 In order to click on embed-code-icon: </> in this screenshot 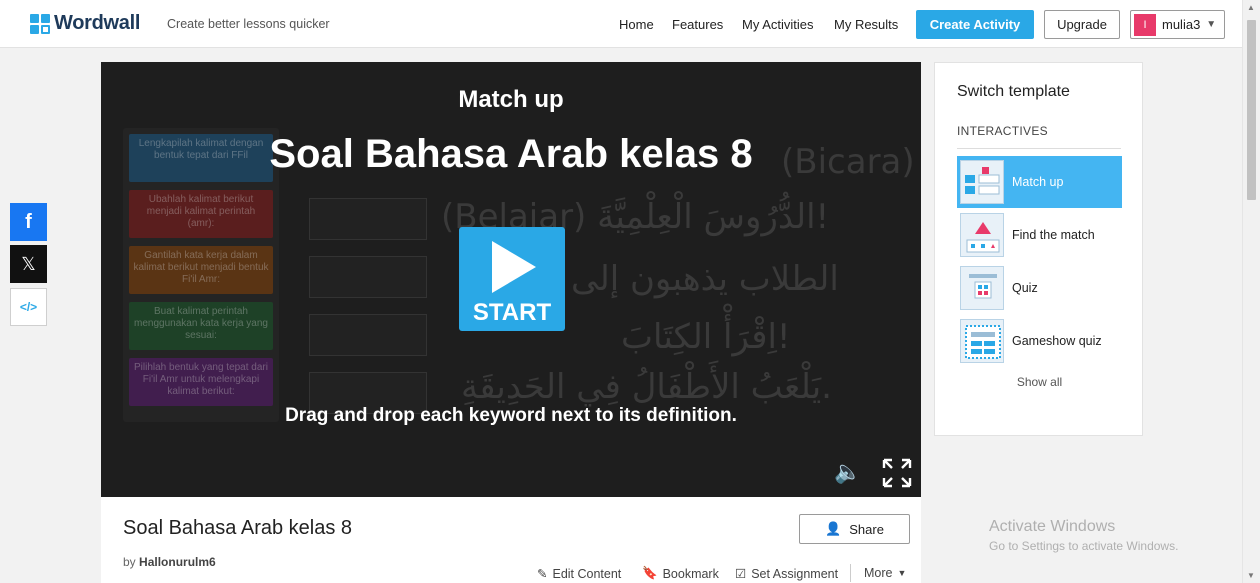, I will do `click(28, 307)`.